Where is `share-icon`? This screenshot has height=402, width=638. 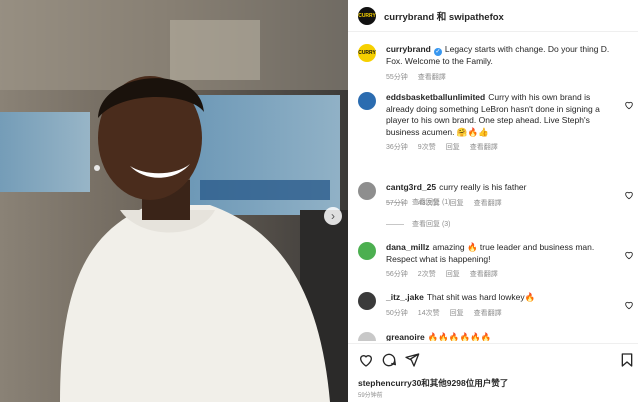
share-icon is located at coordinates (412, 360).